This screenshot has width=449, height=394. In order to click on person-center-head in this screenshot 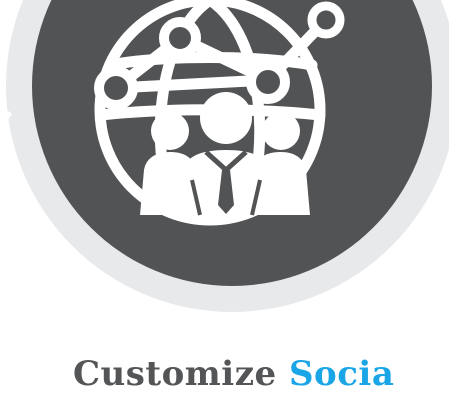, I will do `click(226, 118)`.